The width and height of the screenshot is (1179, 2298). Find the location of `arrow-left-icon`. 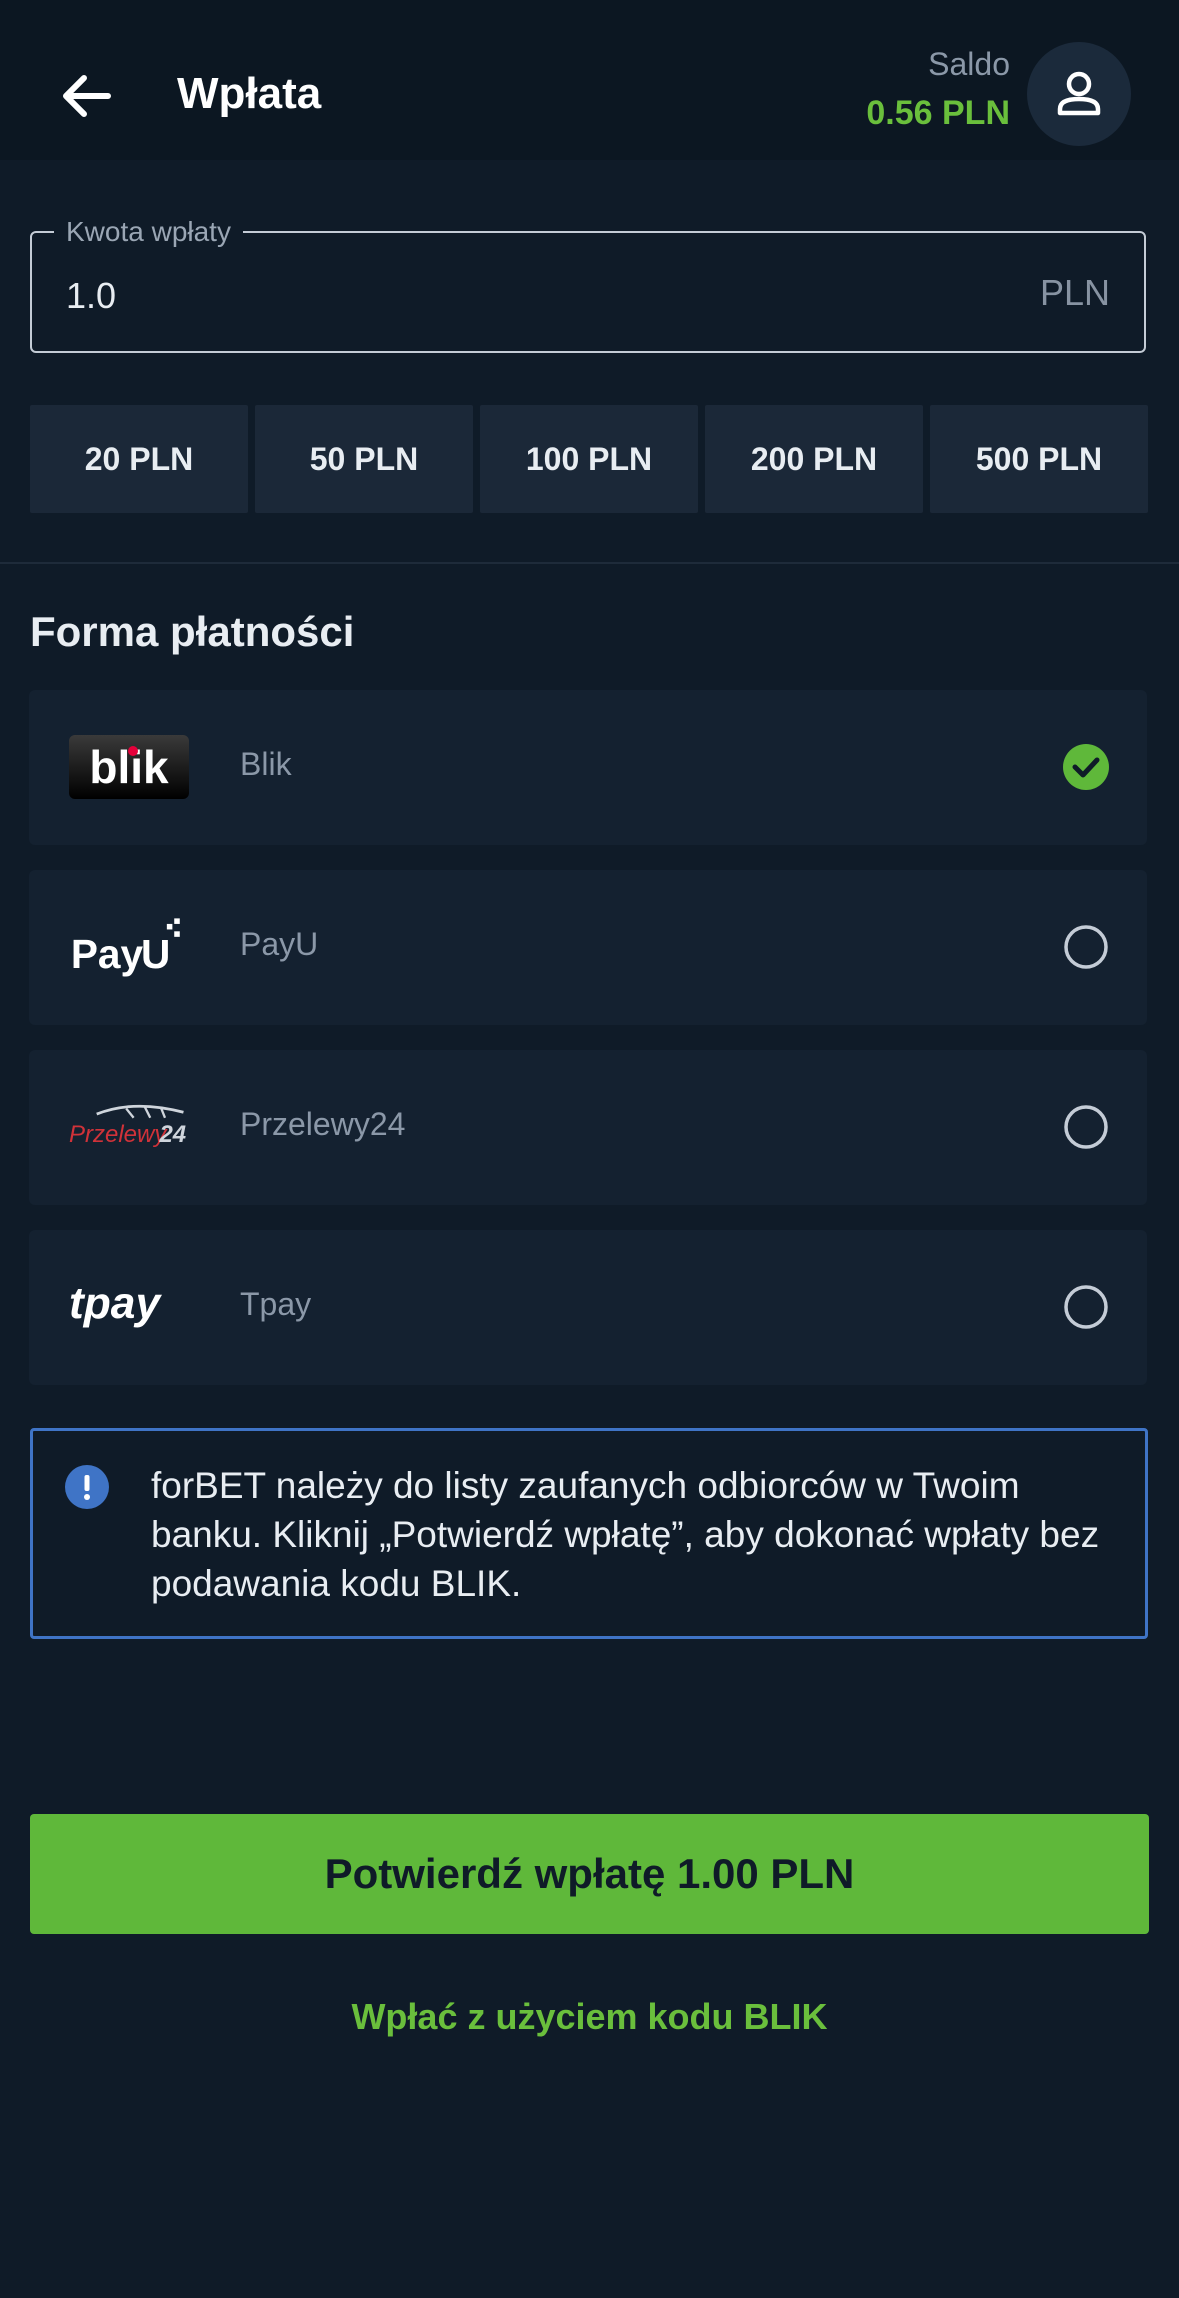

arrow-left-icon is located at coordinates (87, 96).